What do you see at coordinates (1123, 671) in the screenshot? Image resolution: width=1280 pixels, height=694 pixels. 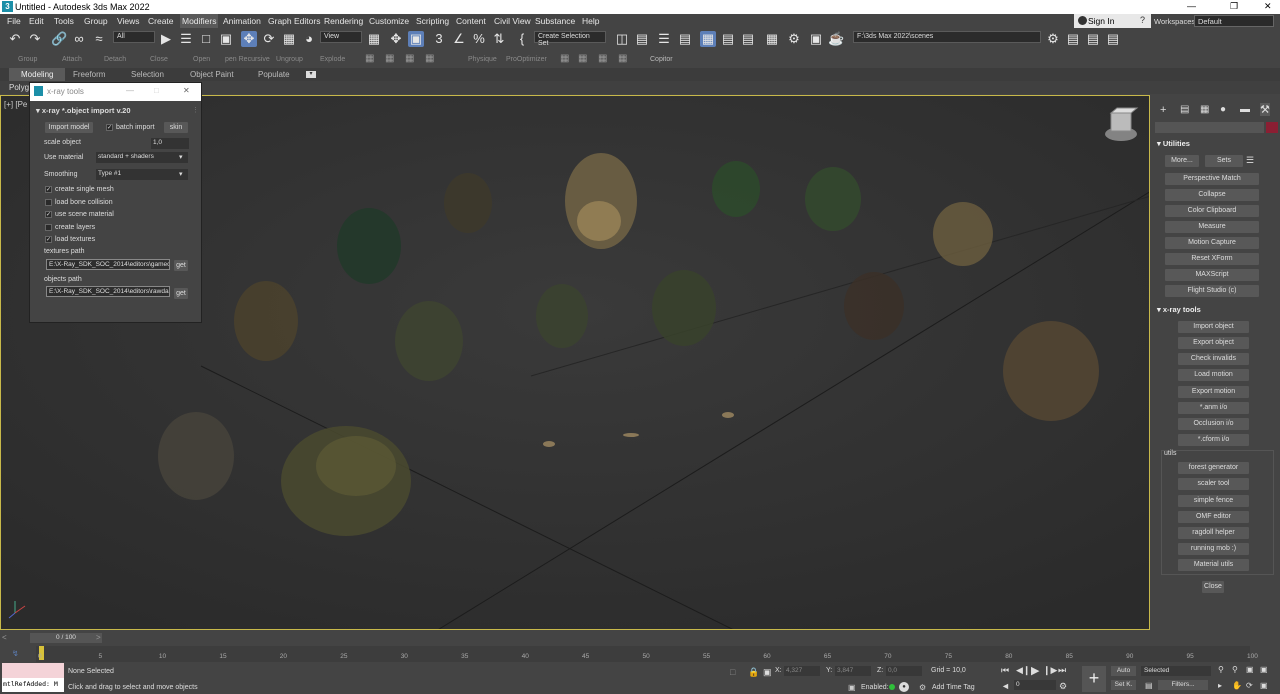 I see `auto-key-button: Auto` at bounding box center [1123, 671].